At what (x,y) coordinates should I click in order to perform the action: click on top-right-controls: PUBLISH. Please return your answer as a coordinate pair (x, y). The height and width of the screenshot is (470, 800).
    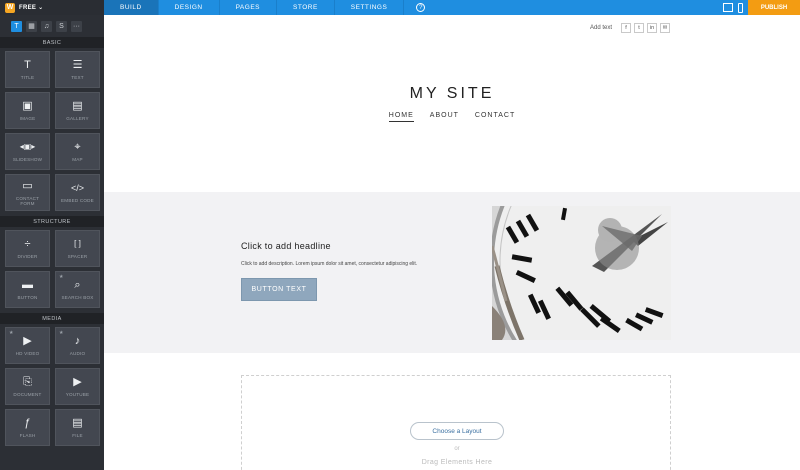
    Looking at the image, I should click on (761, 7).